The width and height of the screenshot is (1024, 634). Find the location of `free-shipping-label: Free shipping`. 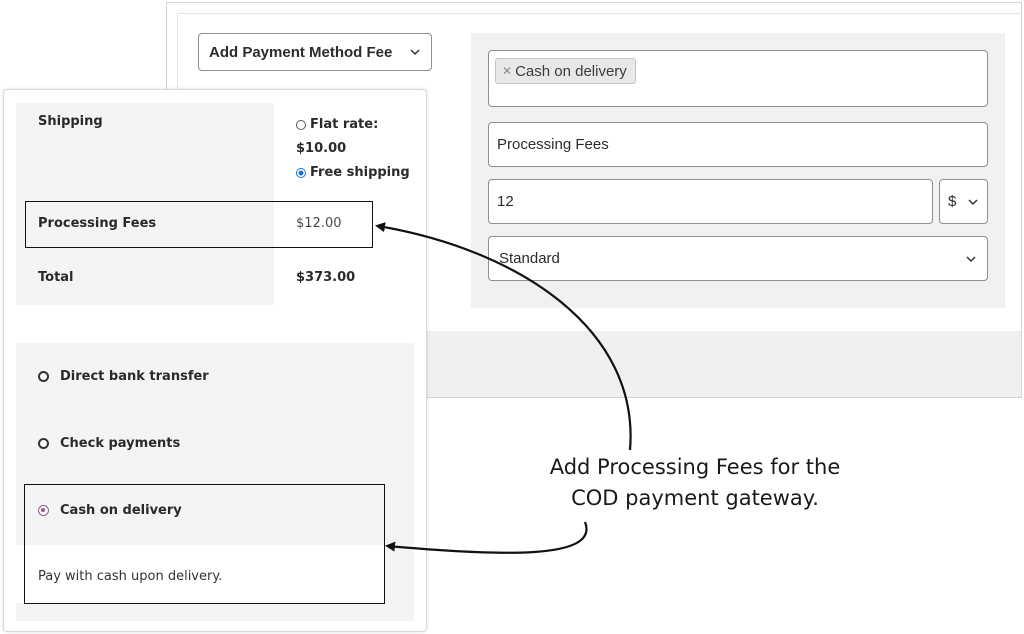

free-shipping-label: Free shipping is located at coordinates (360, 172).